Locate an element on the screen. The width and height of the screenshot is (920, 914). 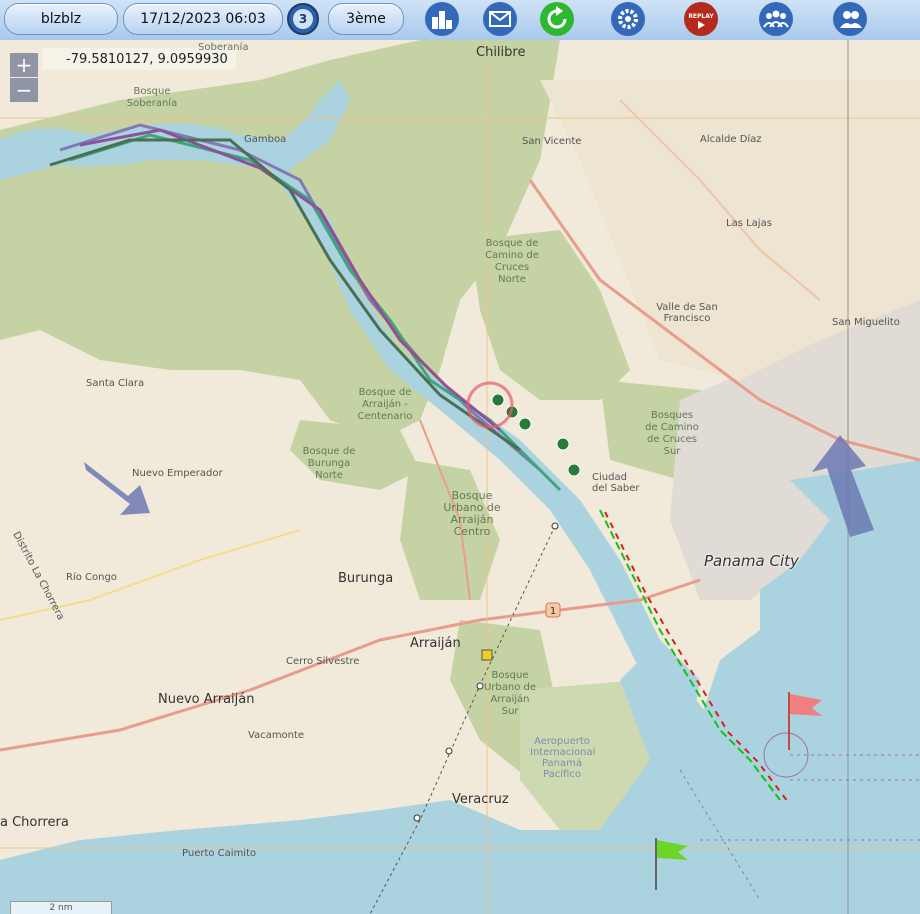
label-bosque-urbano-arraijan-centro: Bosque Urbano de Arraiján Centro is located at coordinates (472, 513).